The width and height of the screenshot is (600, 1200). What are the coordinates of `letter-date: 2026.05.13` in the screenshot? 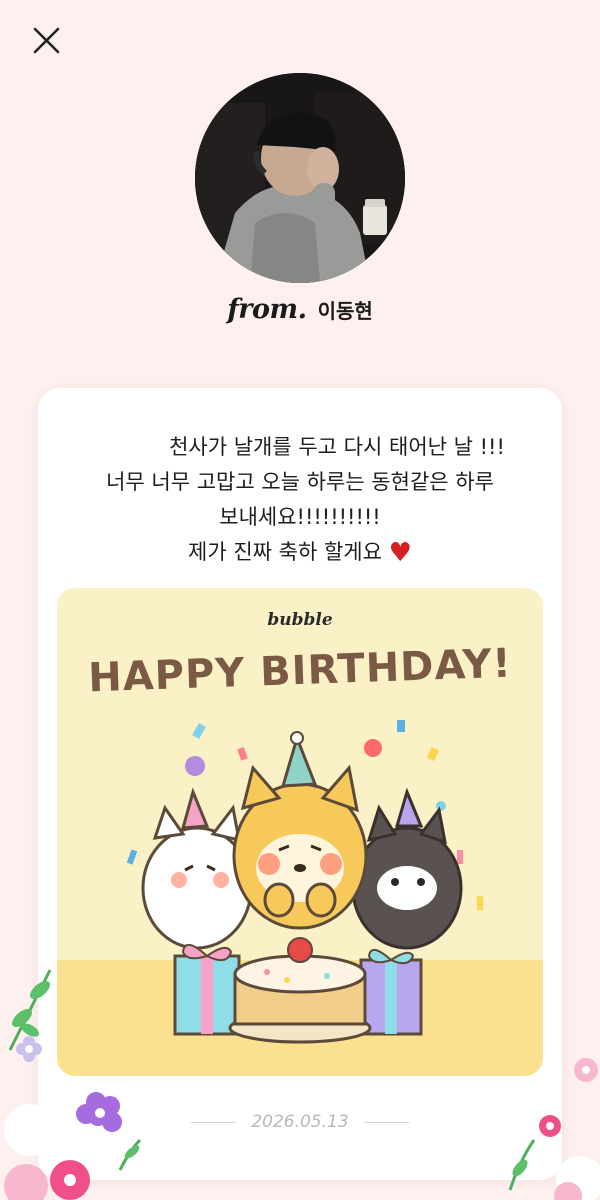 It's located at (300, 1122).